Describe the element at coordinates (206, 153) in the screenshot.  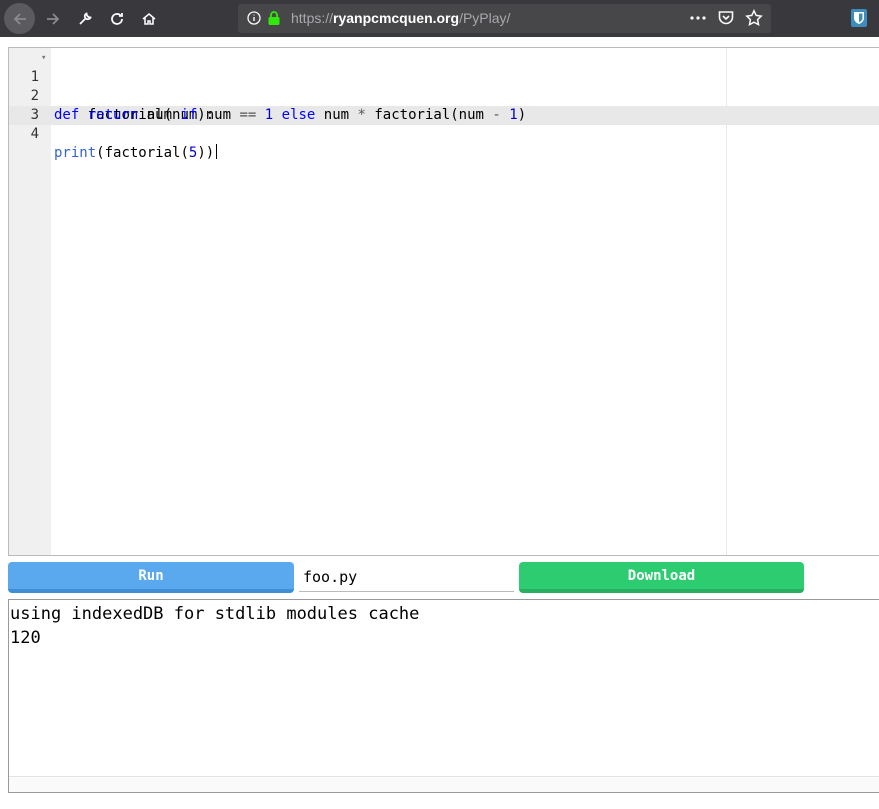
I see `code-text: ))` at that location.